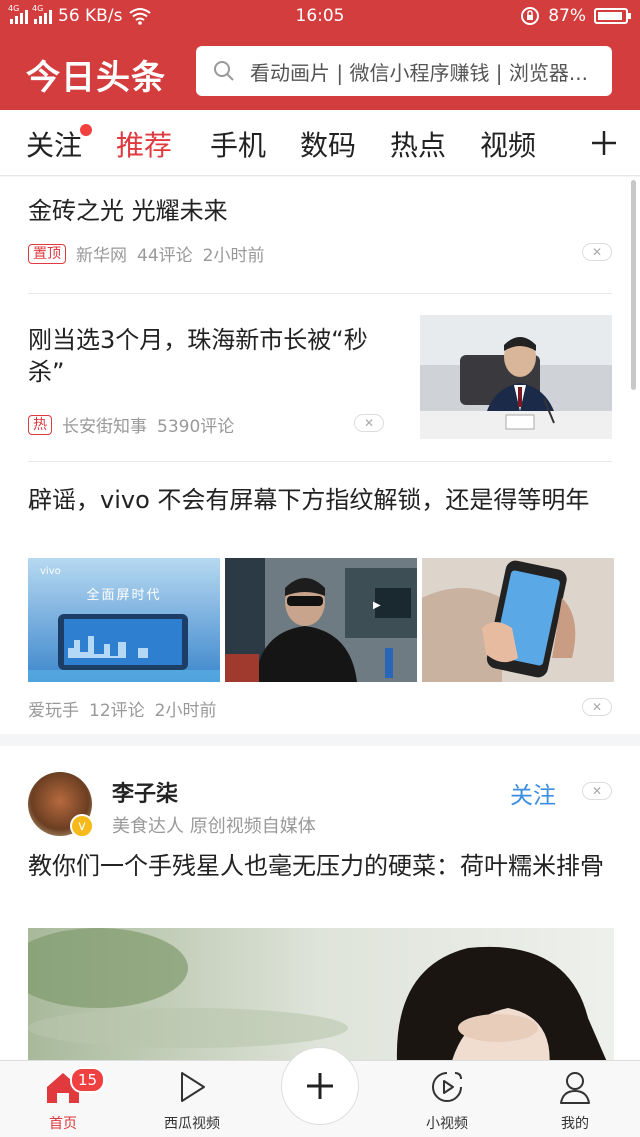  I want to click on section-gap, so click(320, 740).